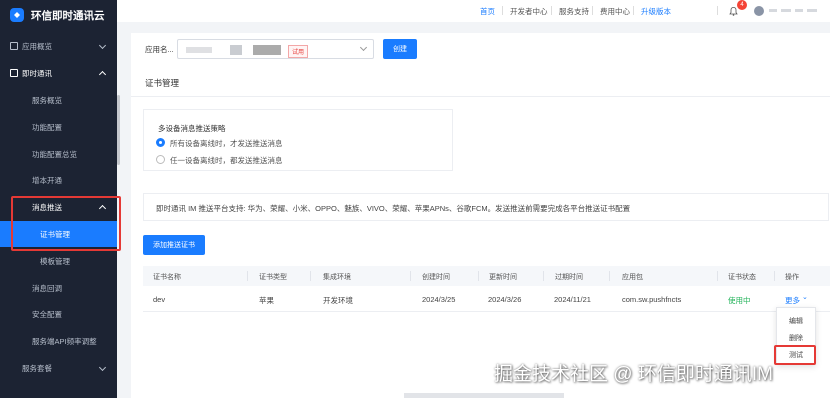 Image resolution: width=830 pixels, height=398 pixels. I want to click on radio-label: 任一设备离线时，都发送推送消息, so click(226, 160).